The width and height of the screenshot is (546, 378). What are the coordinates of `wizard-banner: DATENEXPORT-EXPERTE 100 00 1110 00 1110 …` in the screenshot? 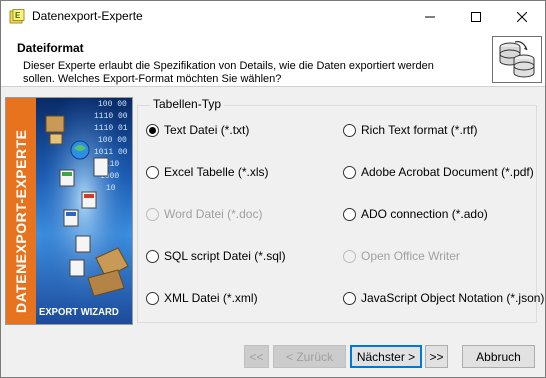 It's located at (69, 211).